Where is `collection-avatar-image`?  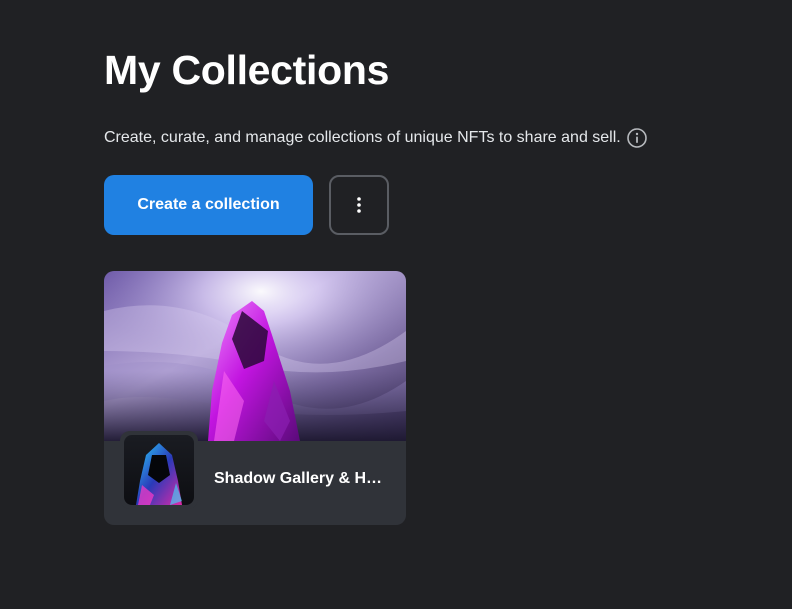
collection-avatar-image is located at coordinates (159, 470).